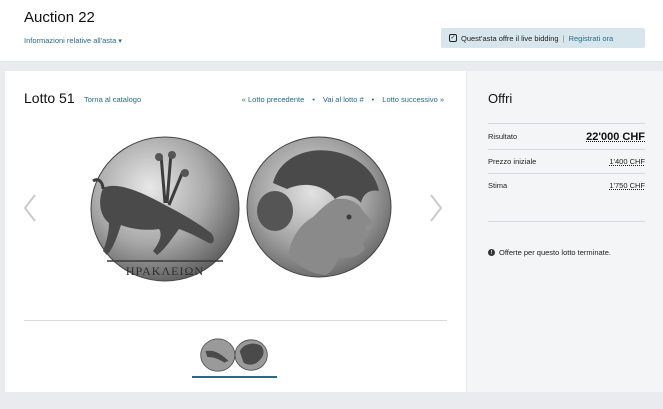 This screenshot has height=409, width=663. I want to click on offer-row-estimate: Stima 1'750 CHF, so click(566, 185).